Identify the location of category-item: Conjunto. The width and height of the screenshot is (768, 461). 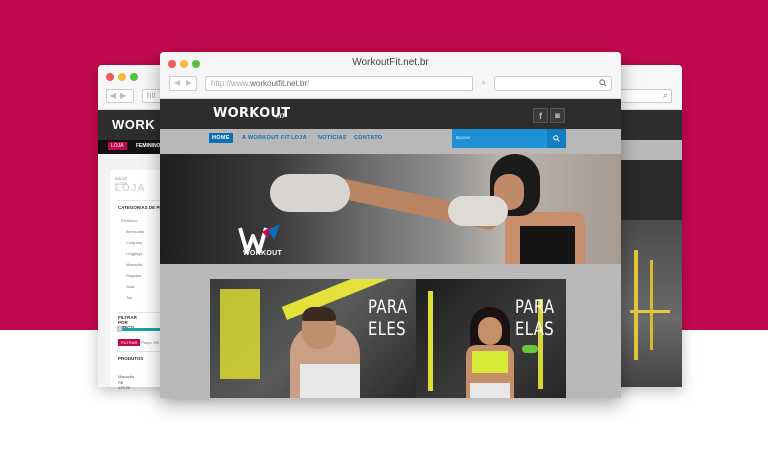
(134, 242).